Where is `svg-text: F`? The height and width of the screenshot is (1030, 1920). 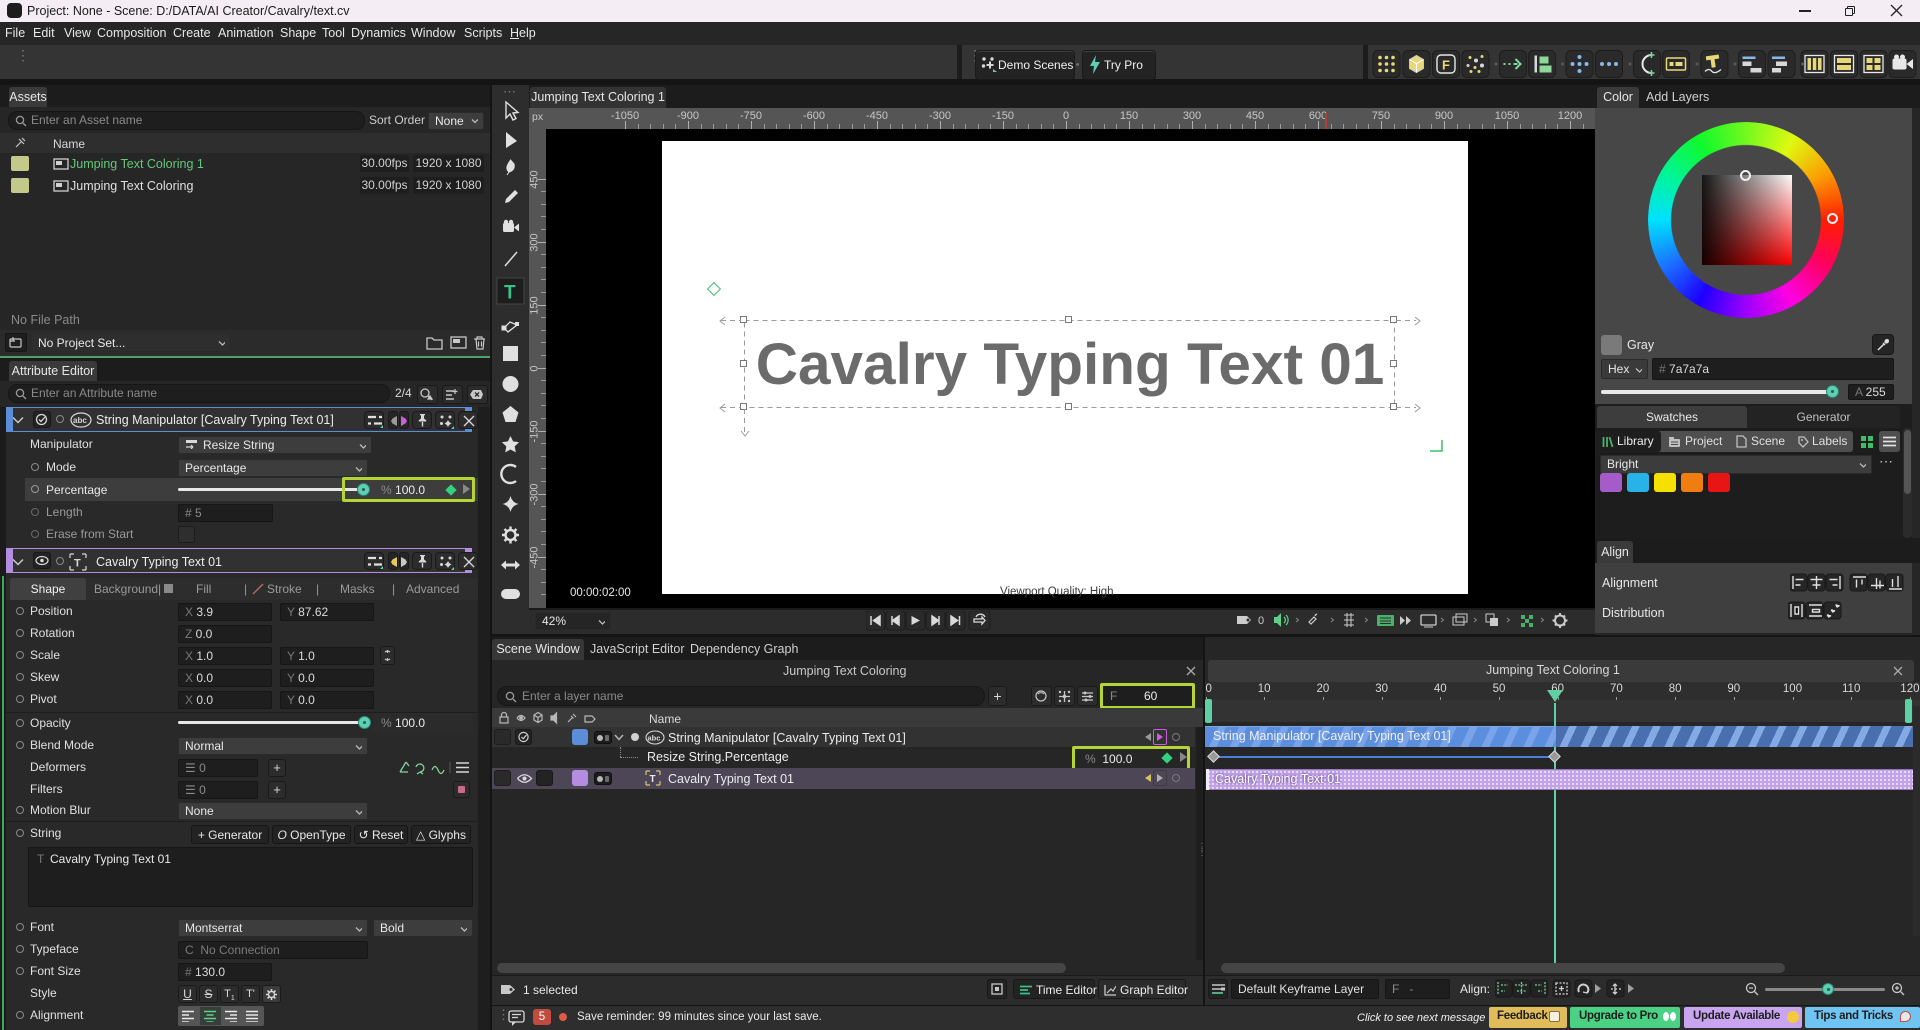 svg-text: F is located at coordinates (1446, 65).